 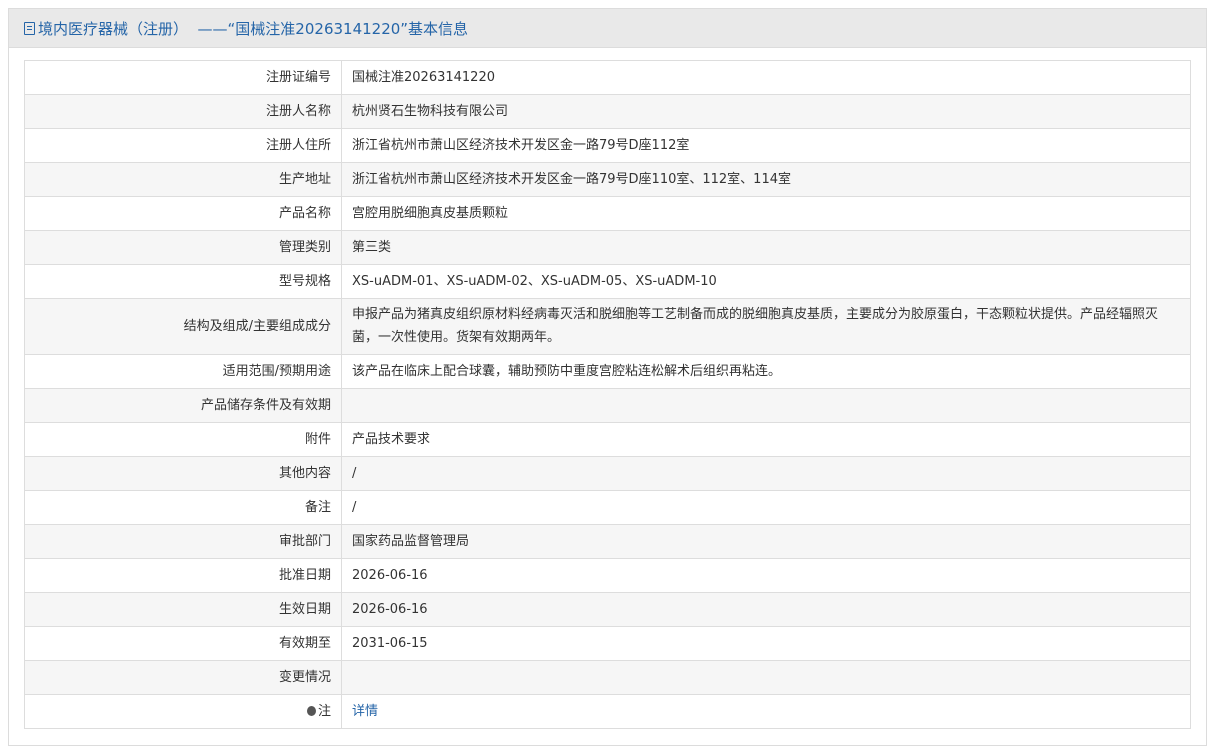 What do you see at coordinates (183, 179) in the screenshot?
I see `row-label: 生产地址` at bounding box center [183, 179].